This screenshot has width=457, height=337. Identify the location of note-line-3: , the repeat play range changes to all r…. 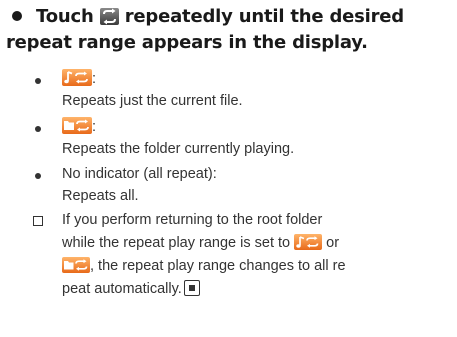
(204, 266).